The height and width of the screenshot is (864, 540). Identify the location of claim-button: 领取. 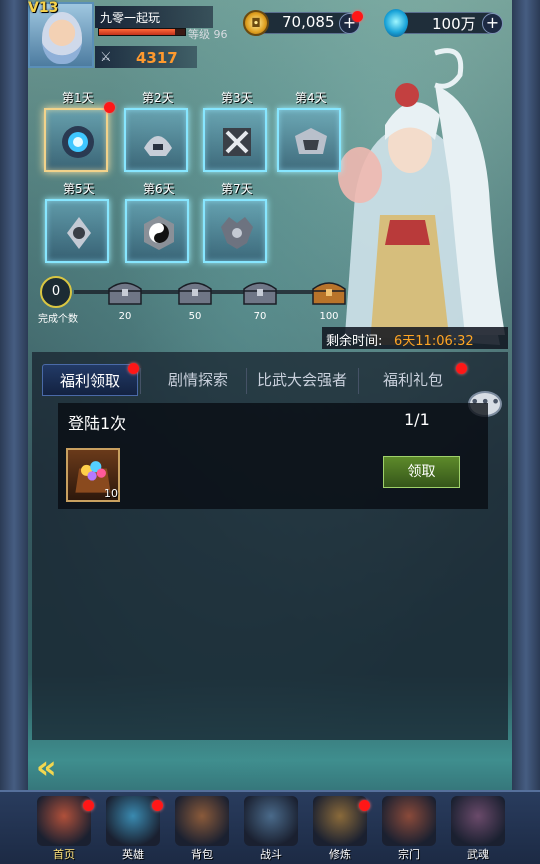
(421, 472).